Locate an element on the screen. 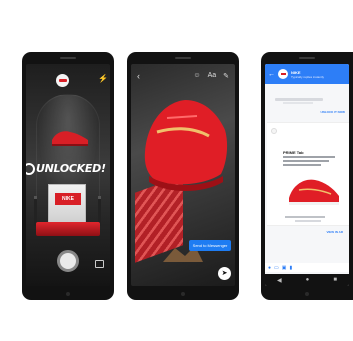 The width and height of the screenshot is (353, 341). message-caption is located at coordinates (298, 103).